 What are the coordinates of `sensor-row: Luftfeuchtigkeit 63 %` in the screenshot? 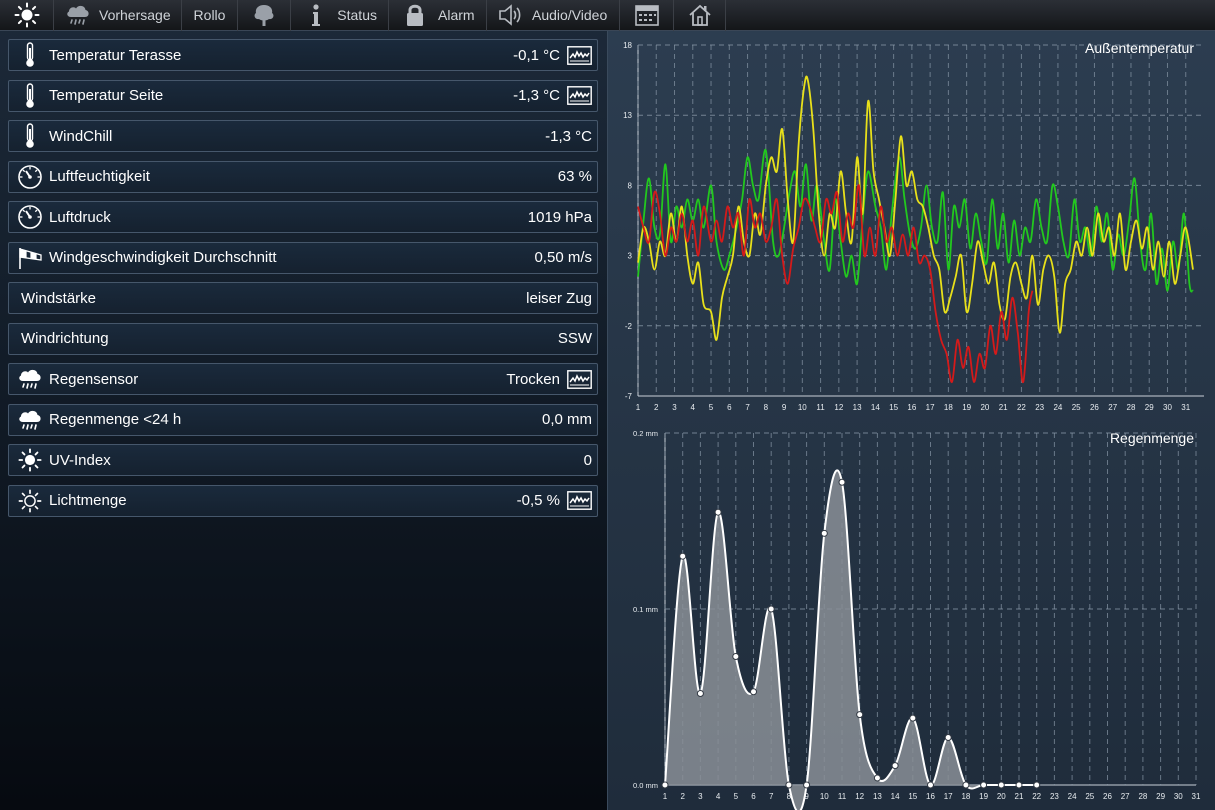 It's located at (303, 176).